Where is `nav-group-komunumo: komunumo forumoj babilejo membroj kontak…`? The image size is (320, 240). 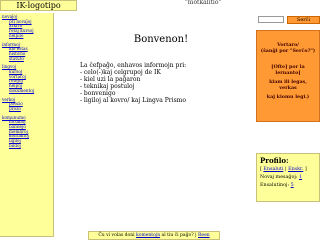
nav-group-komunumo: komunumo forumoj babilejo membroj kontak… is located at coordinates (27, 132).